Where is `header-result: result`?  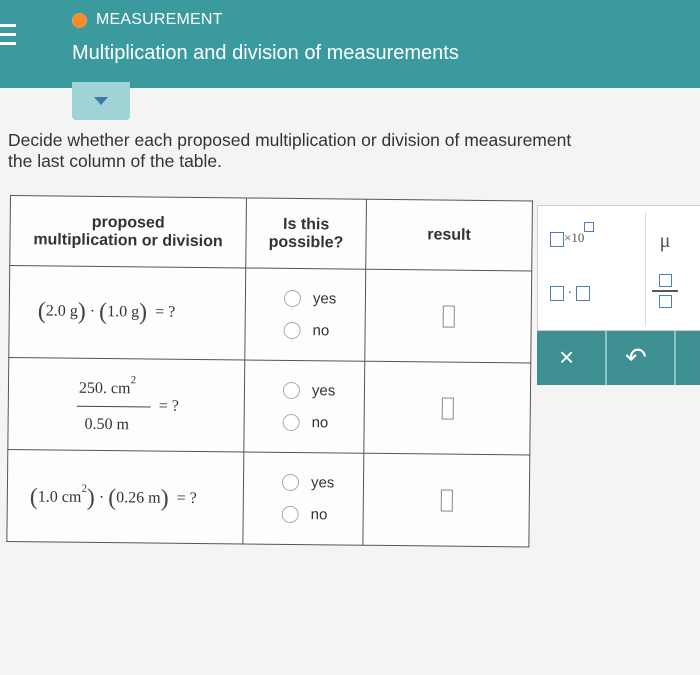
header-result: result is located at coordinates (449, 235).